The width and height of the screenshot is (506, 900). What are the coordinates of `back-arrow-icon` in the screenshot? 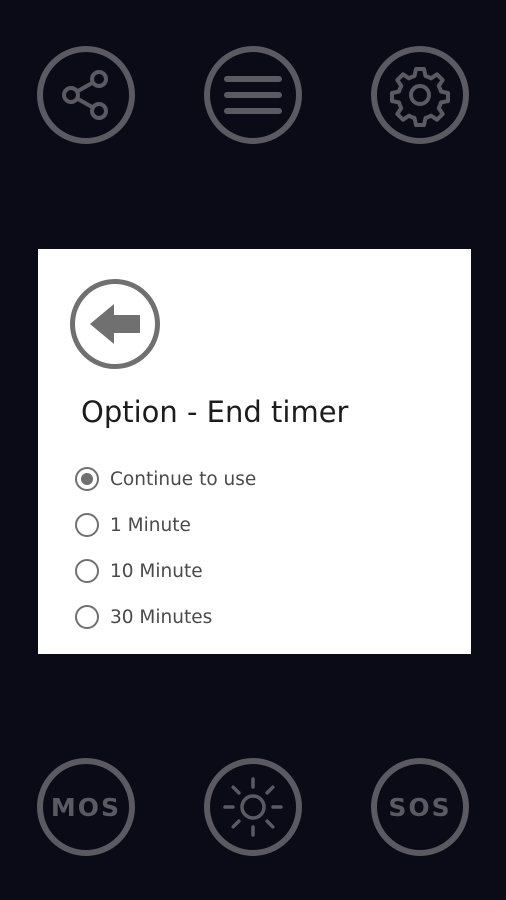 It's located at (115, 324).